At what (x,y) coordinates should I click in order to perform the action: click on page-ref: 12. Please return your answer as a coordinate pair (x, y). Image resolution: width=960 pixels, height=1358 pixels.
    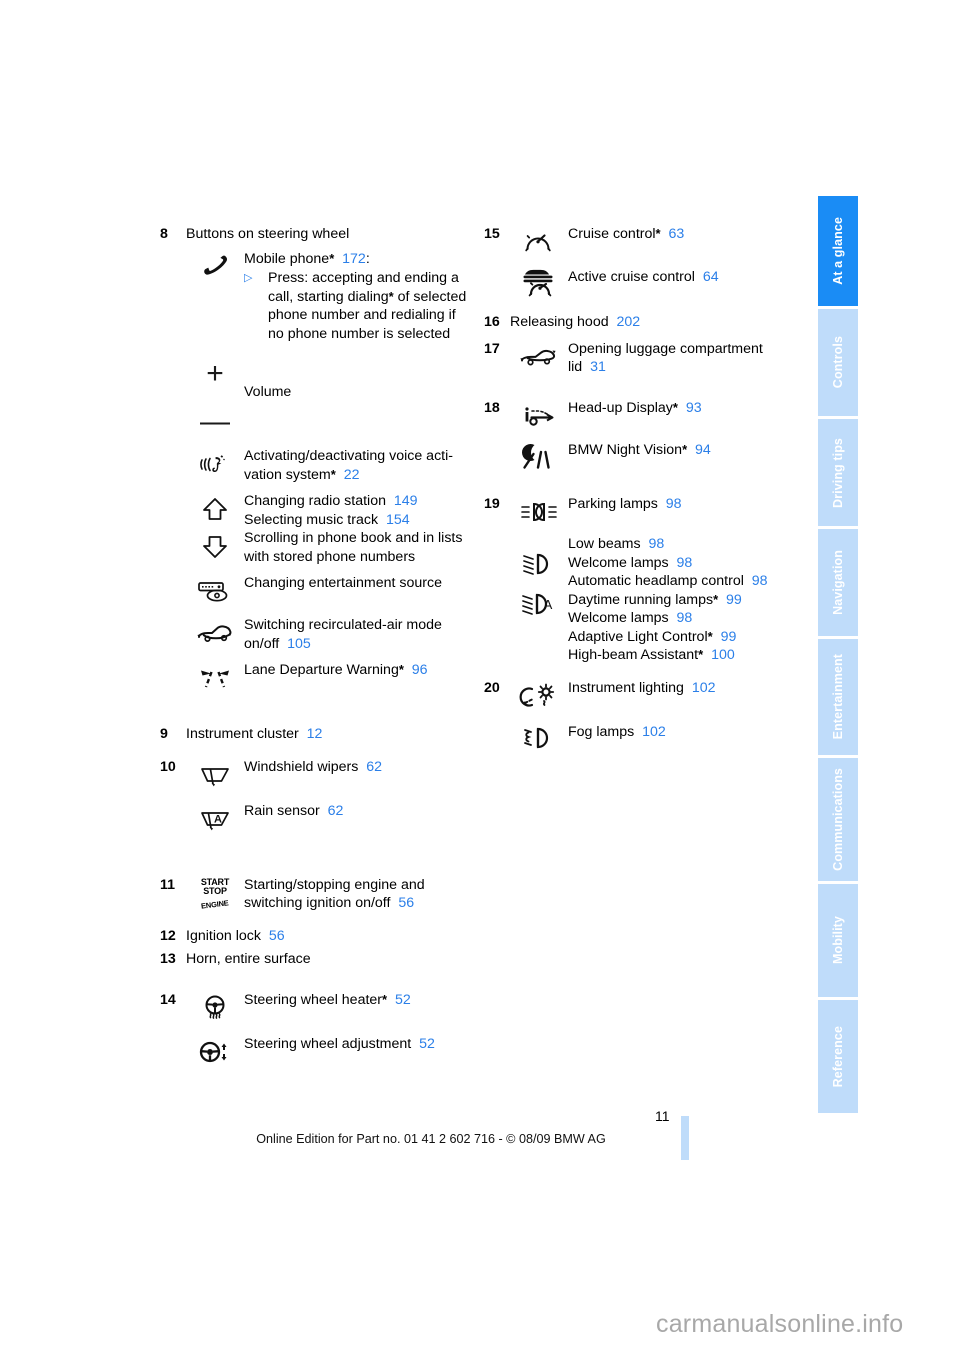
    Looking at the image, I should click on (315, 734).